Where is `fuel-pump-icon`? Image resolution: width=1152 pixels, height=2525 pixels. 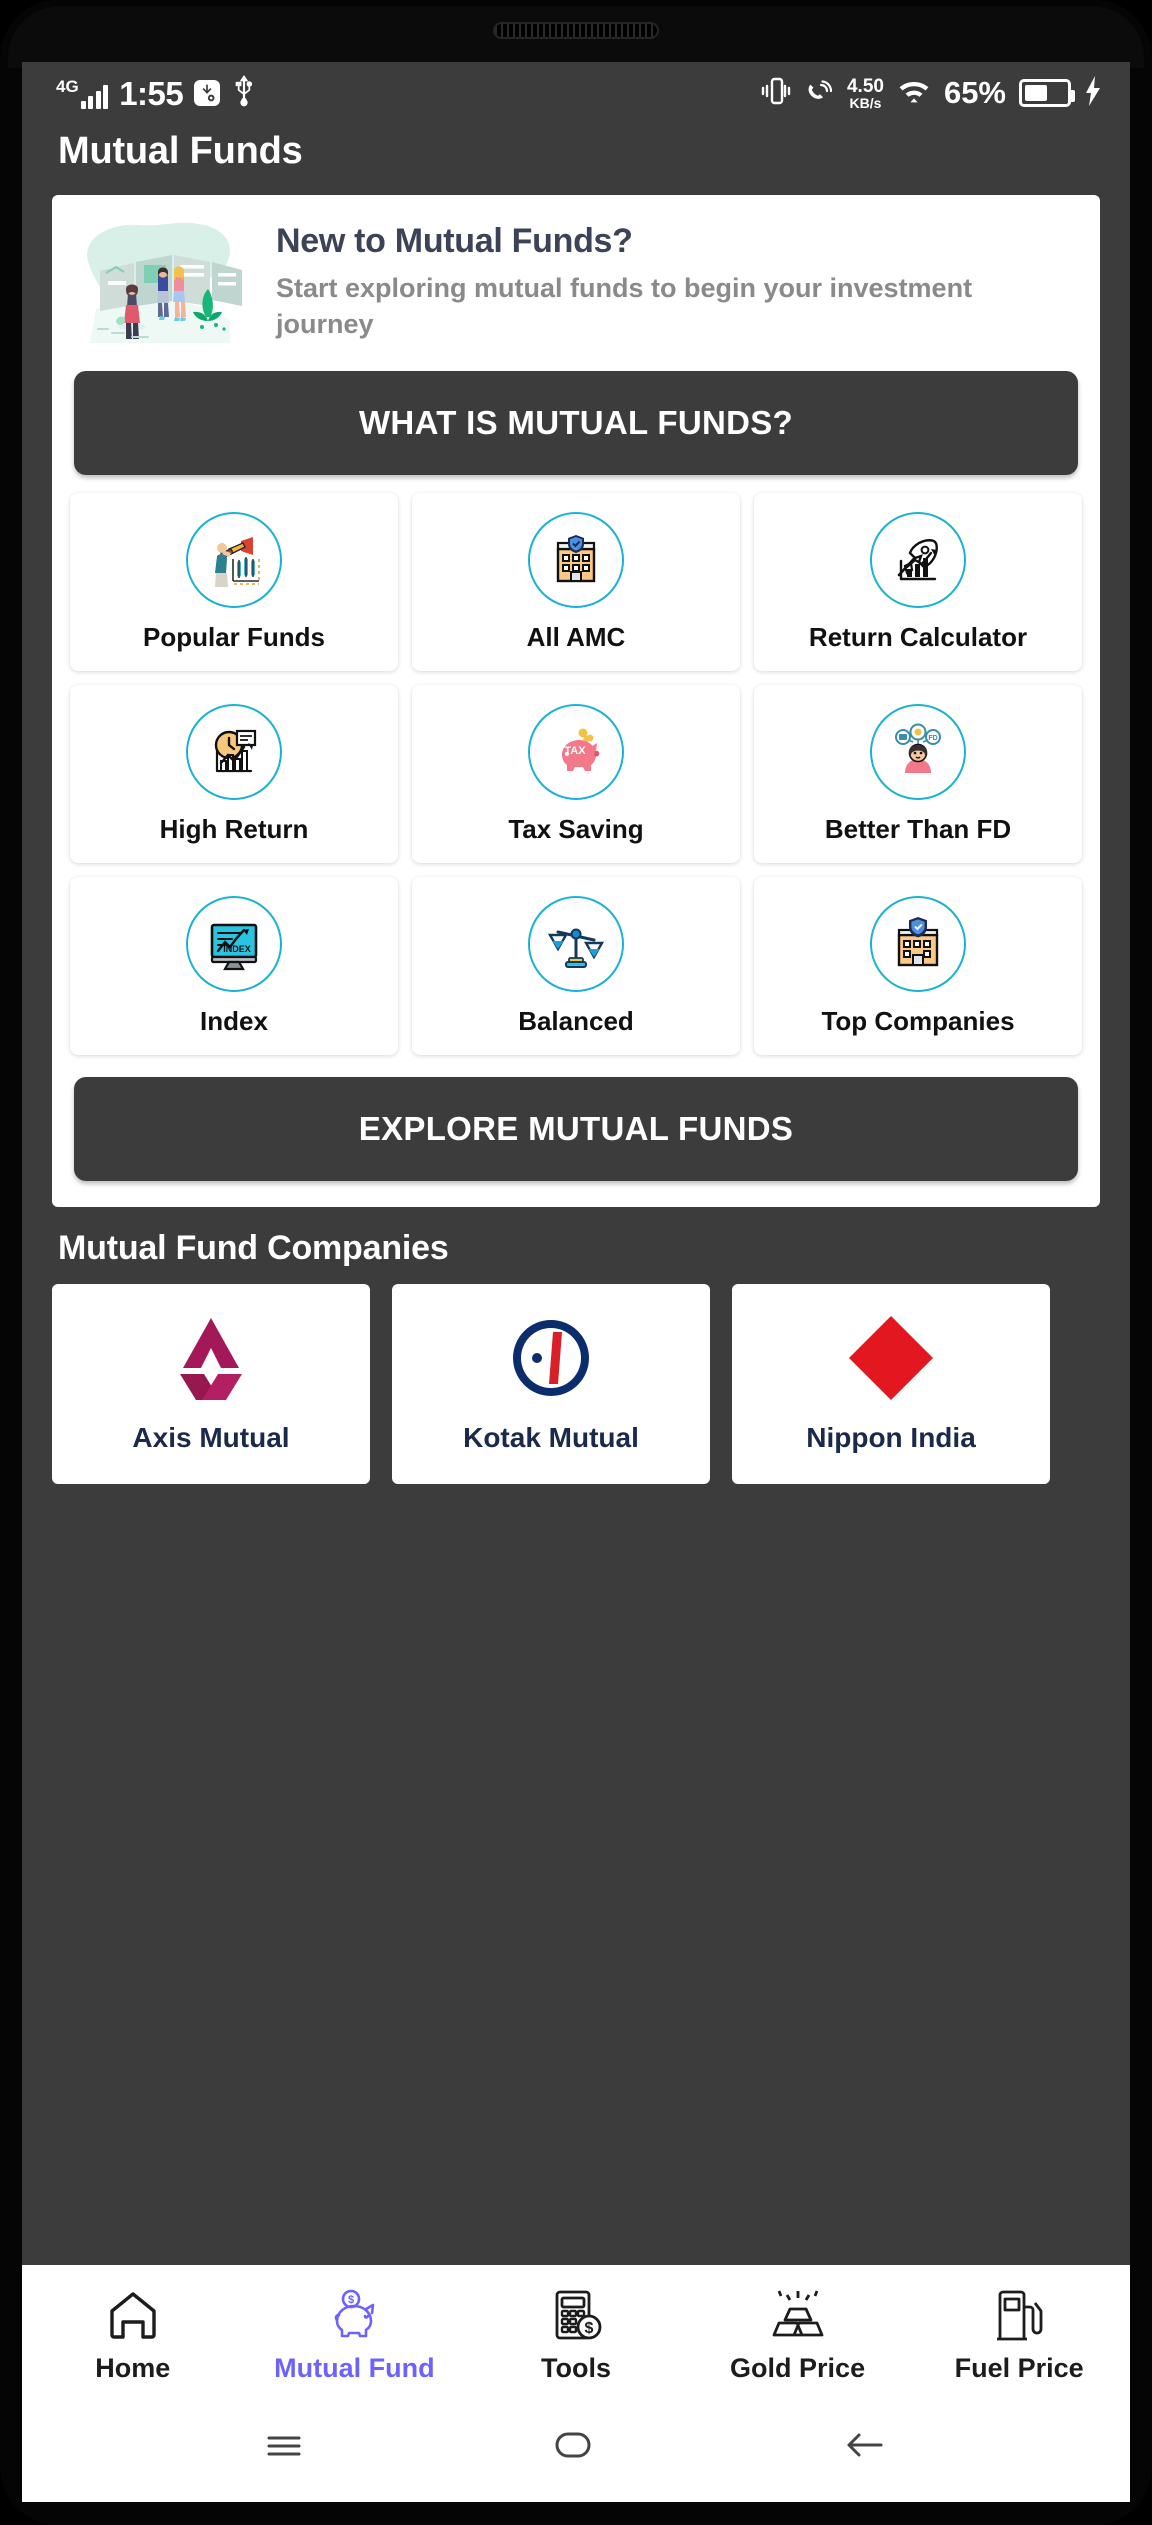
fuel-pump-icon is located at coordinates (1019, 2312).